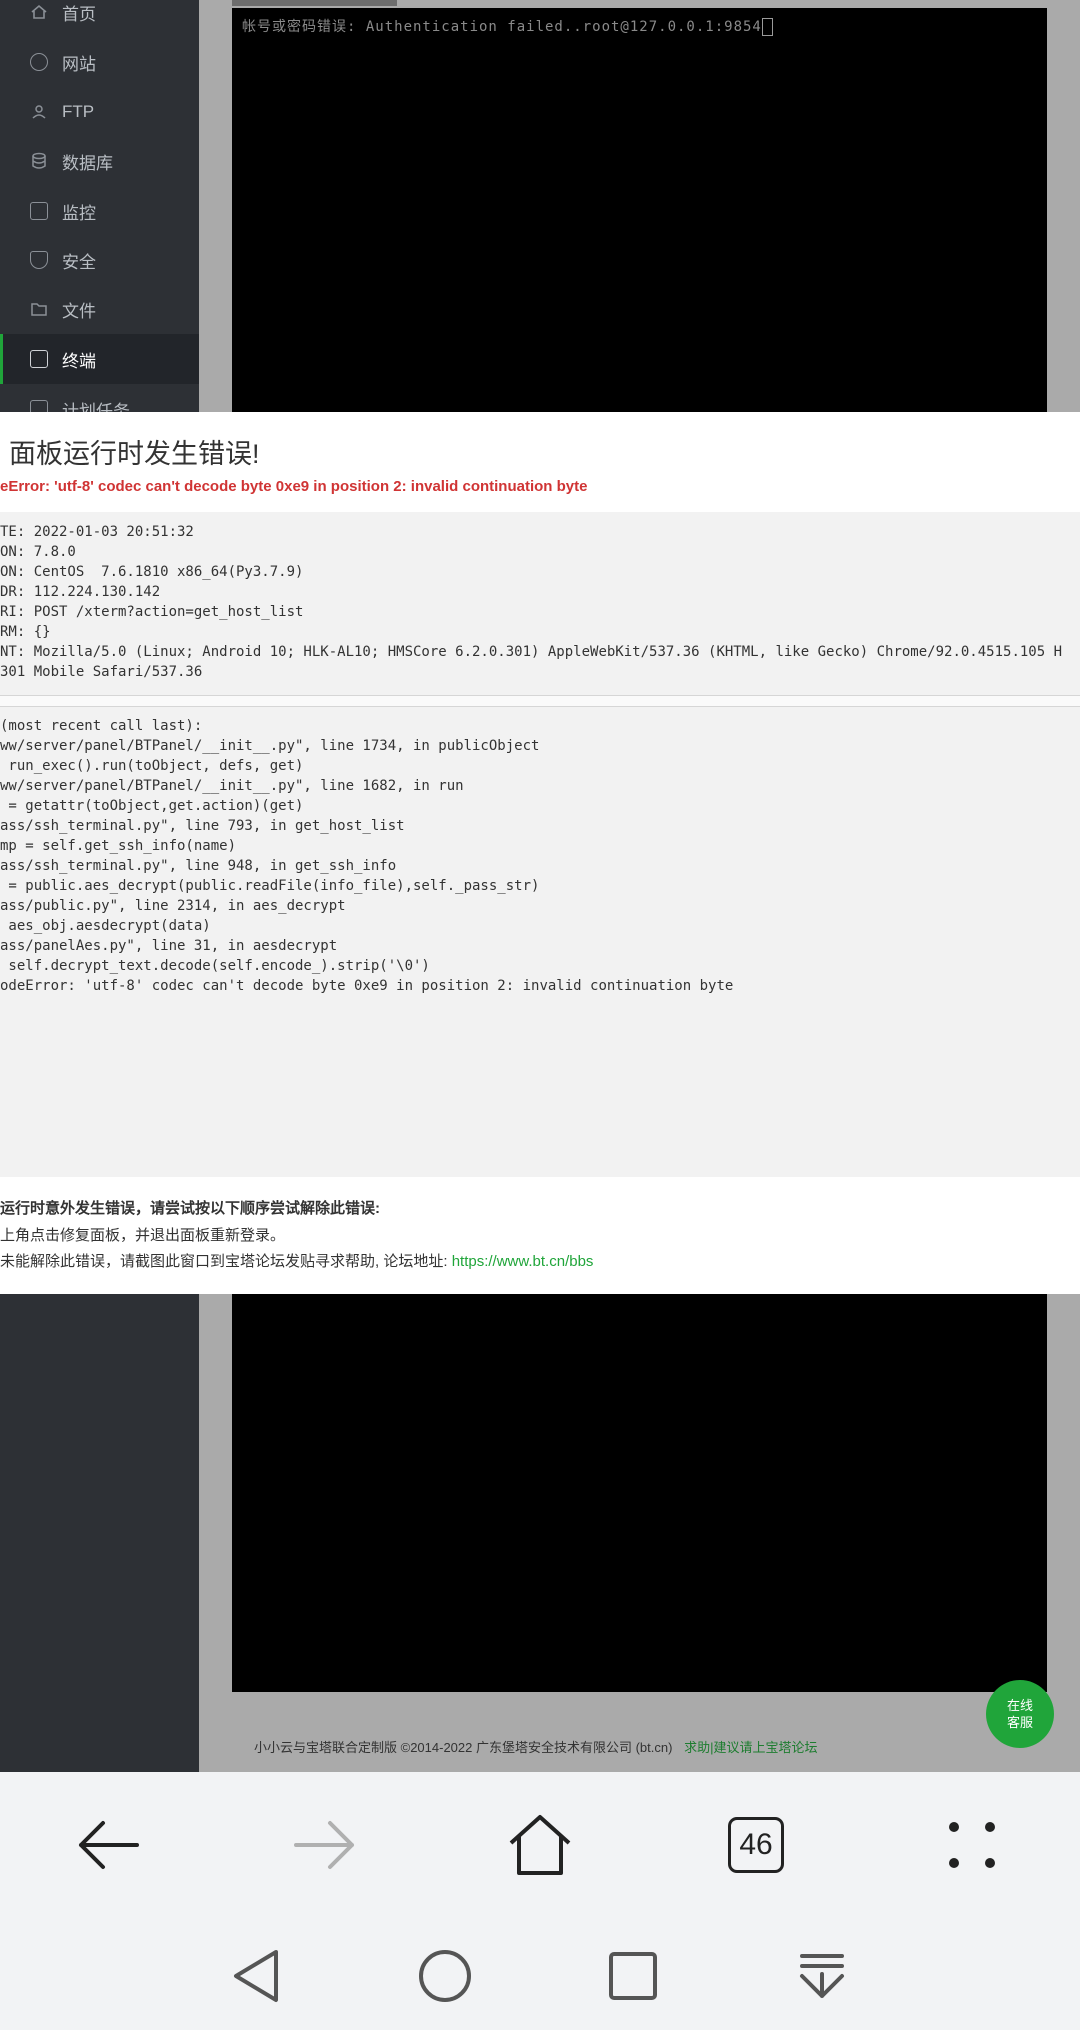 Image resolution: width=1080 pixels, height=2030 pixels. I want to click on terminal-cursor, so click(767, 27).